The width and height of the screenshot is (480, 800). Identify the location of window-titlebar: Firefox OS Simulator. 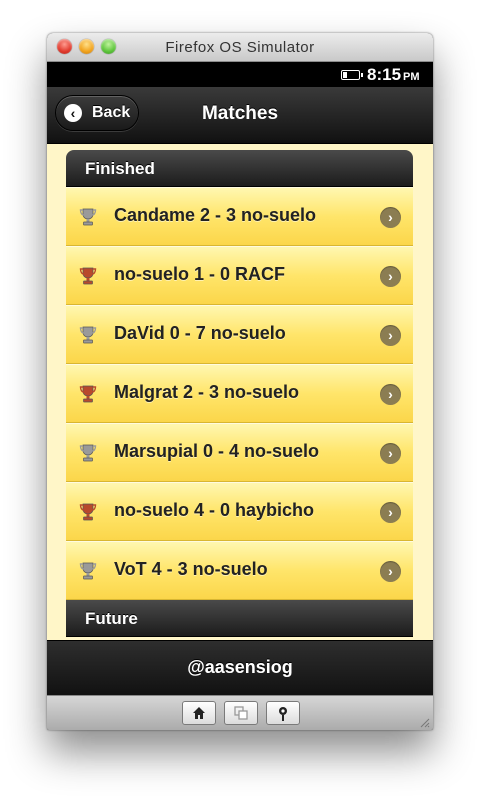
(240, 47).